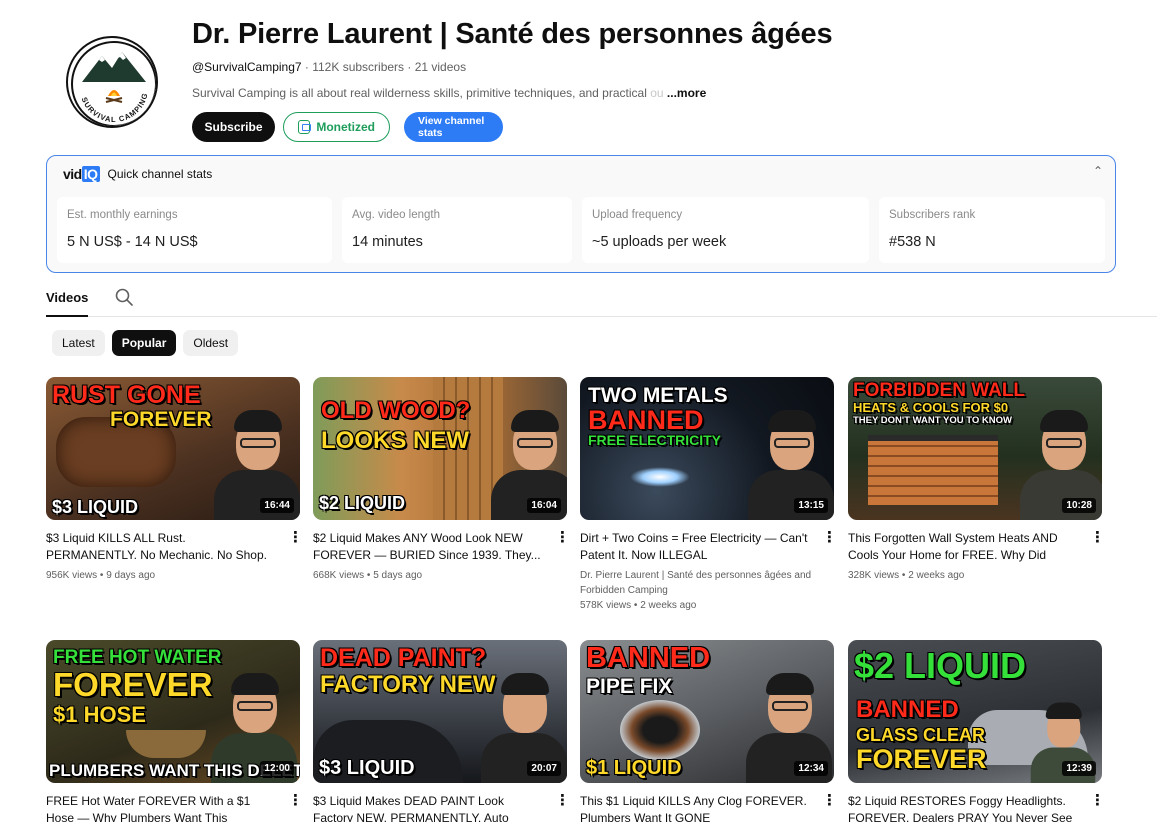 This screenshot has width=1157, height=822. Describe the element at coordinates (99, 714) in the screenshot. I see `thumb-text: $1 HOSE` at that location.